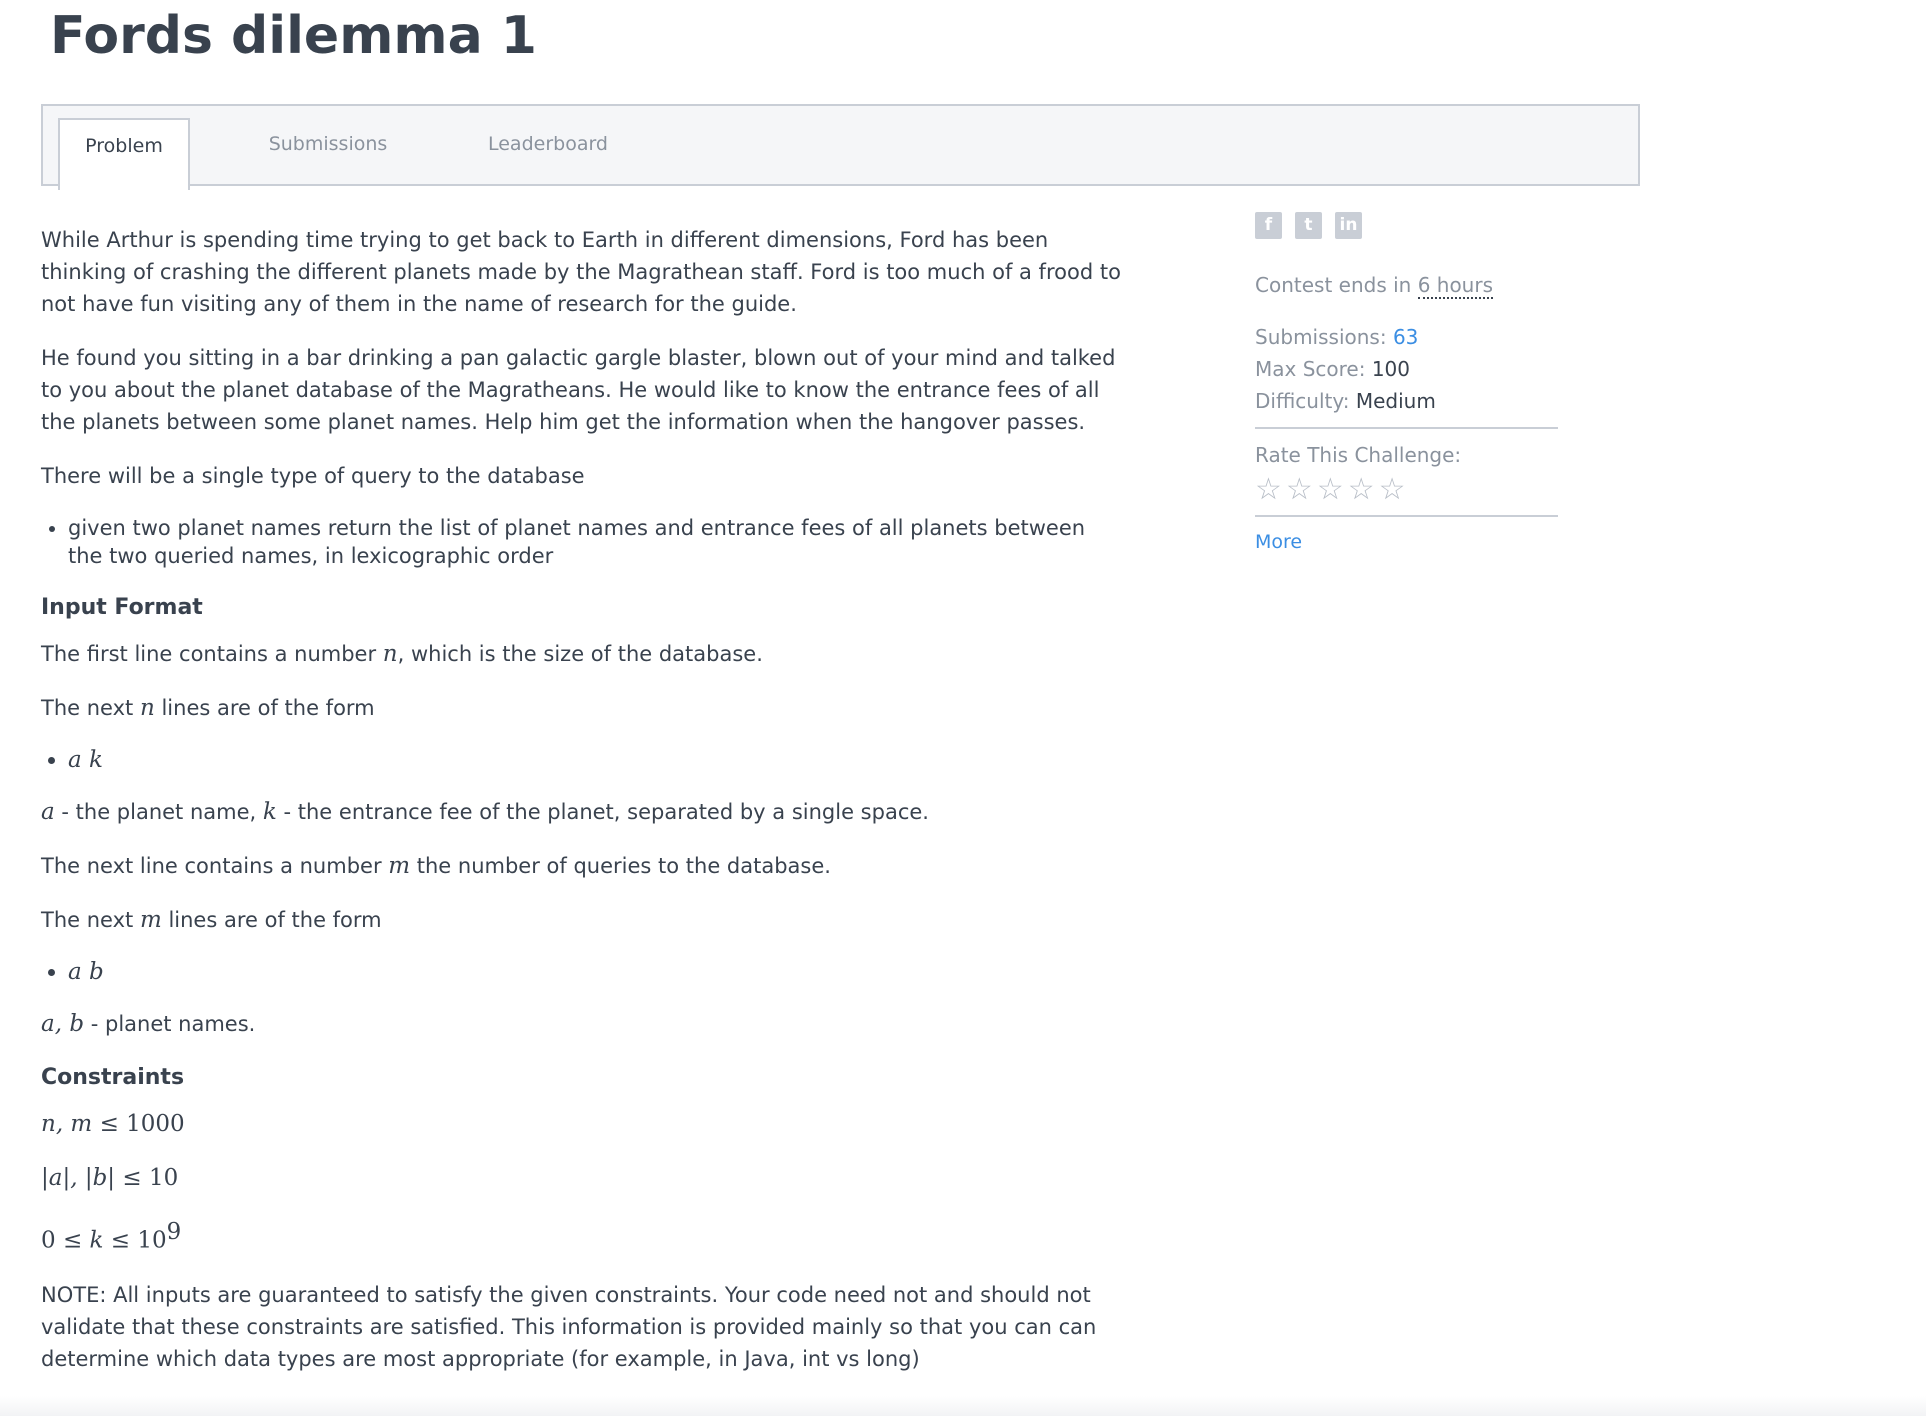 The image size is (1926, 1416). Describe the element at coordinates (963, 1406) in the screenshot. I see `bottom-shade` at that location.